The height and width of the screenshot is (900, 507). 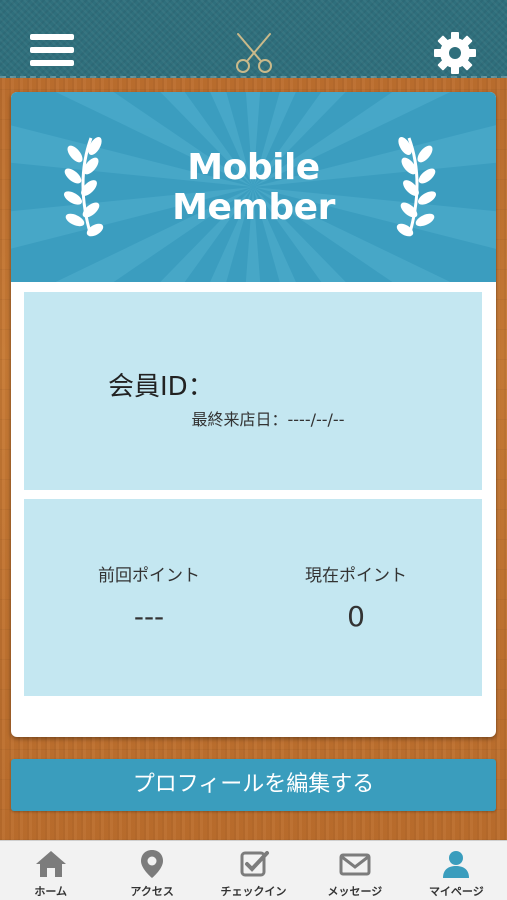 I want to click on tab-label: マイページ, so click(x=456, y=891).